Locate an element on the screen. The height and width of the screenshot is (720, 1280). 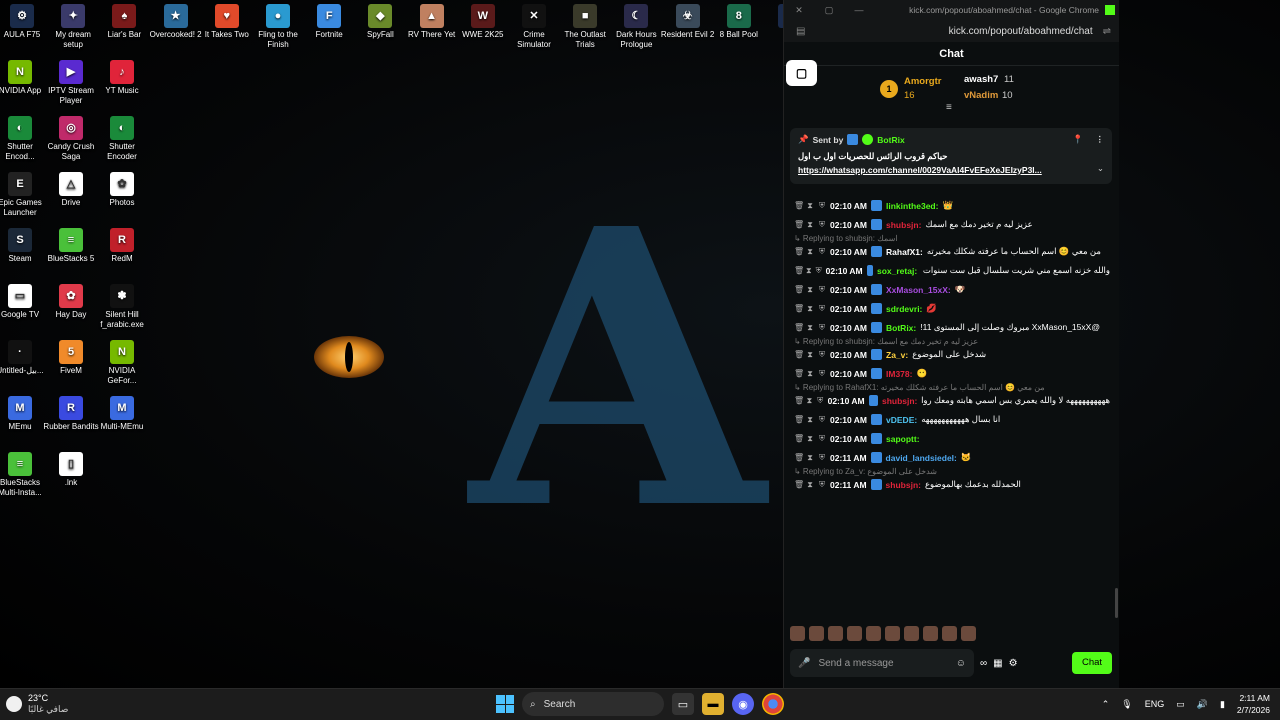
desktop-icon: ≡ BlueStacks 5 is located at coordinates (71, 246).